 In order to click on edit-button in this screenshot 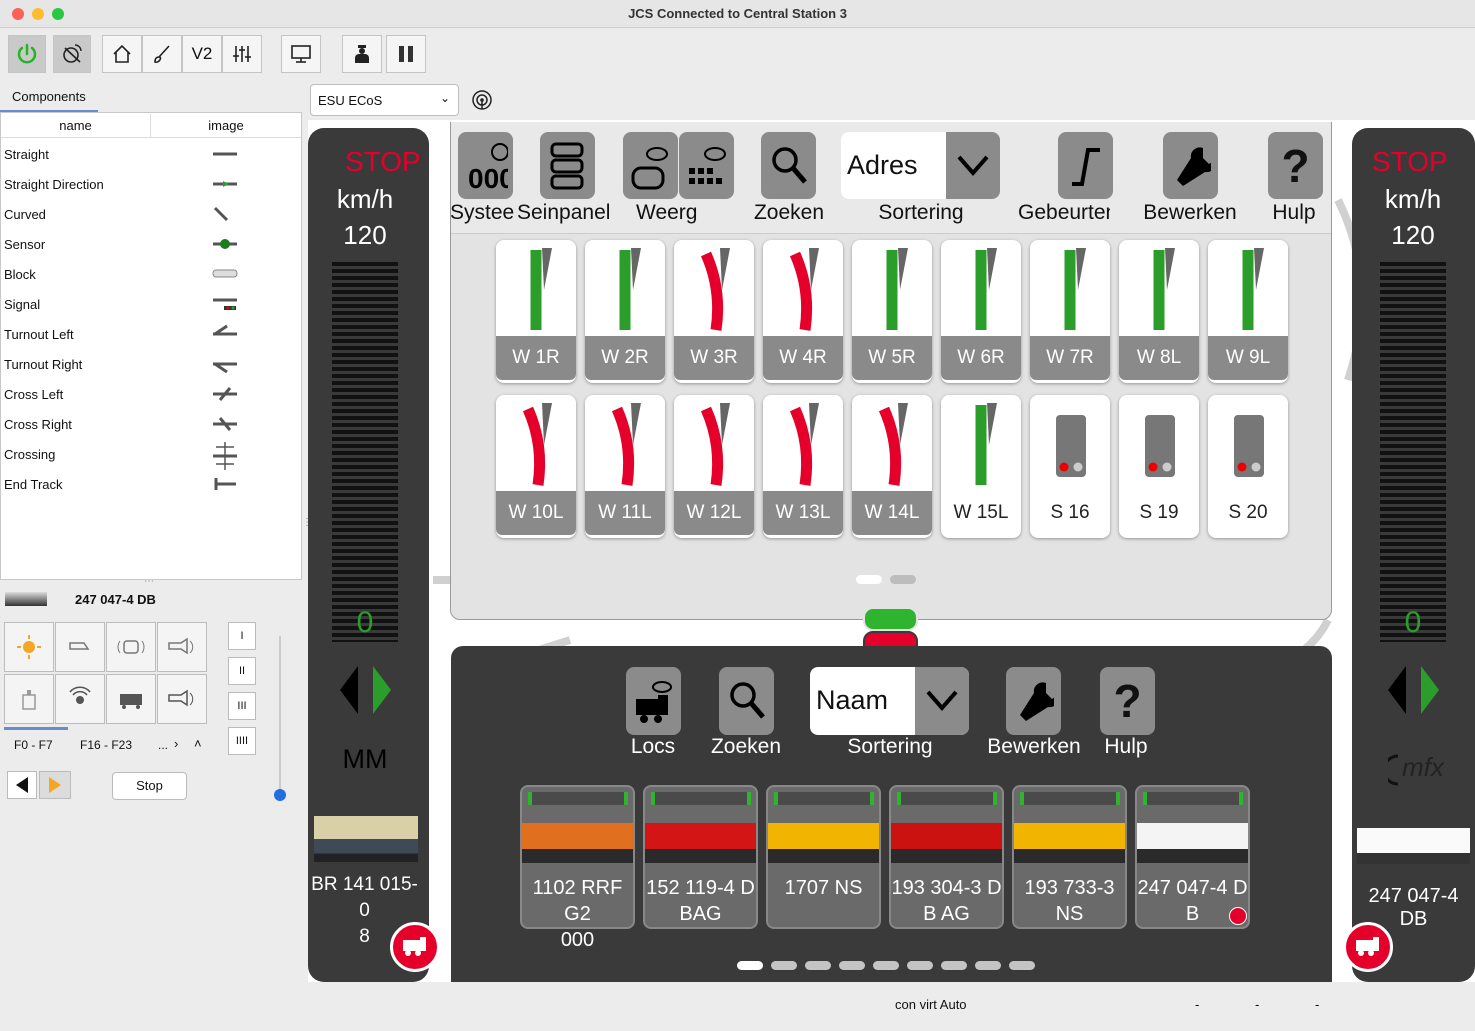, I will do `click(1190, 165)`.